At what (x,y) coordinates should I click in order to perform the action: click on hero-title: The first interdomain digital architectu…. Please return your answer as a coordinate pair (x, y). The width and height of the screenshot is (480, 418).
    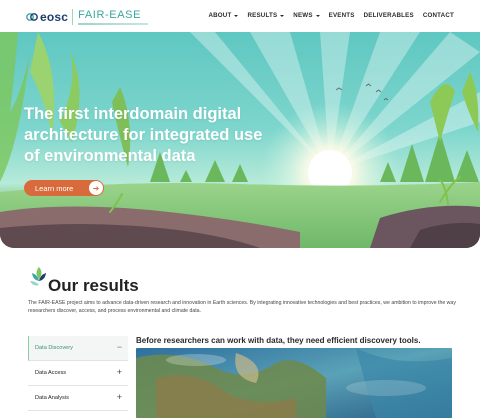
    Looking at the image, I should click on (143, 135).